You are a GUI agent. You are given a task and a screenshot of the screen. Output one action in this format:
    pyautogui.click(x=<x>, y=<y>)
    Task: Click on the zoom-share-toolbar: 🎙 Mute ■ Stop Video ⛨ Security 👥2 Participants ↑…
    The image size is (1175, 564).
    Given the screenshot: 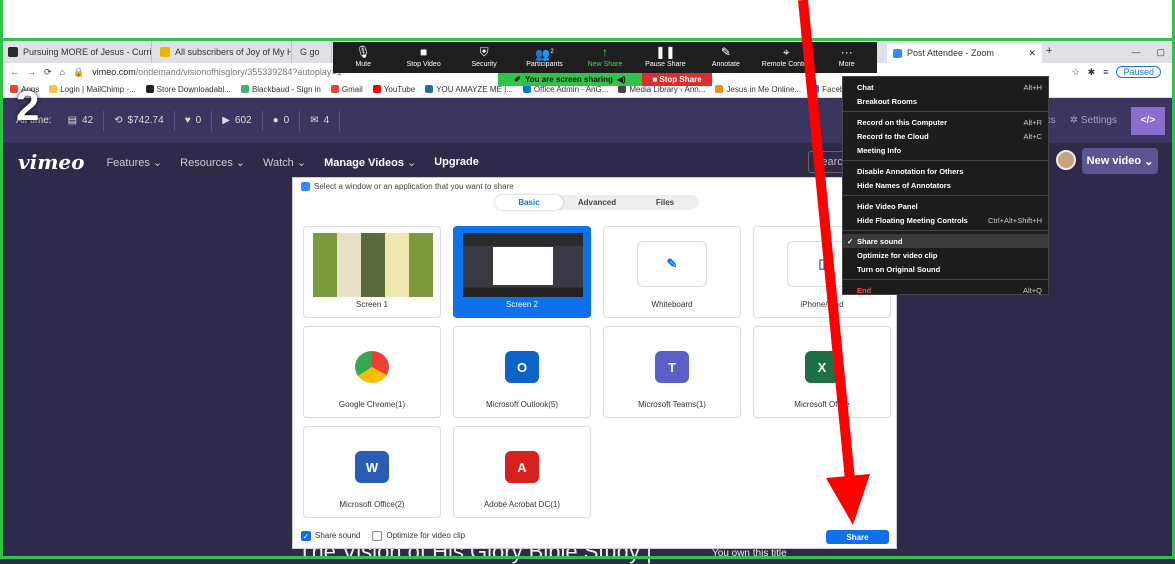 What is the action you would take?
    pyautogui.click(x=605, y=57)
    